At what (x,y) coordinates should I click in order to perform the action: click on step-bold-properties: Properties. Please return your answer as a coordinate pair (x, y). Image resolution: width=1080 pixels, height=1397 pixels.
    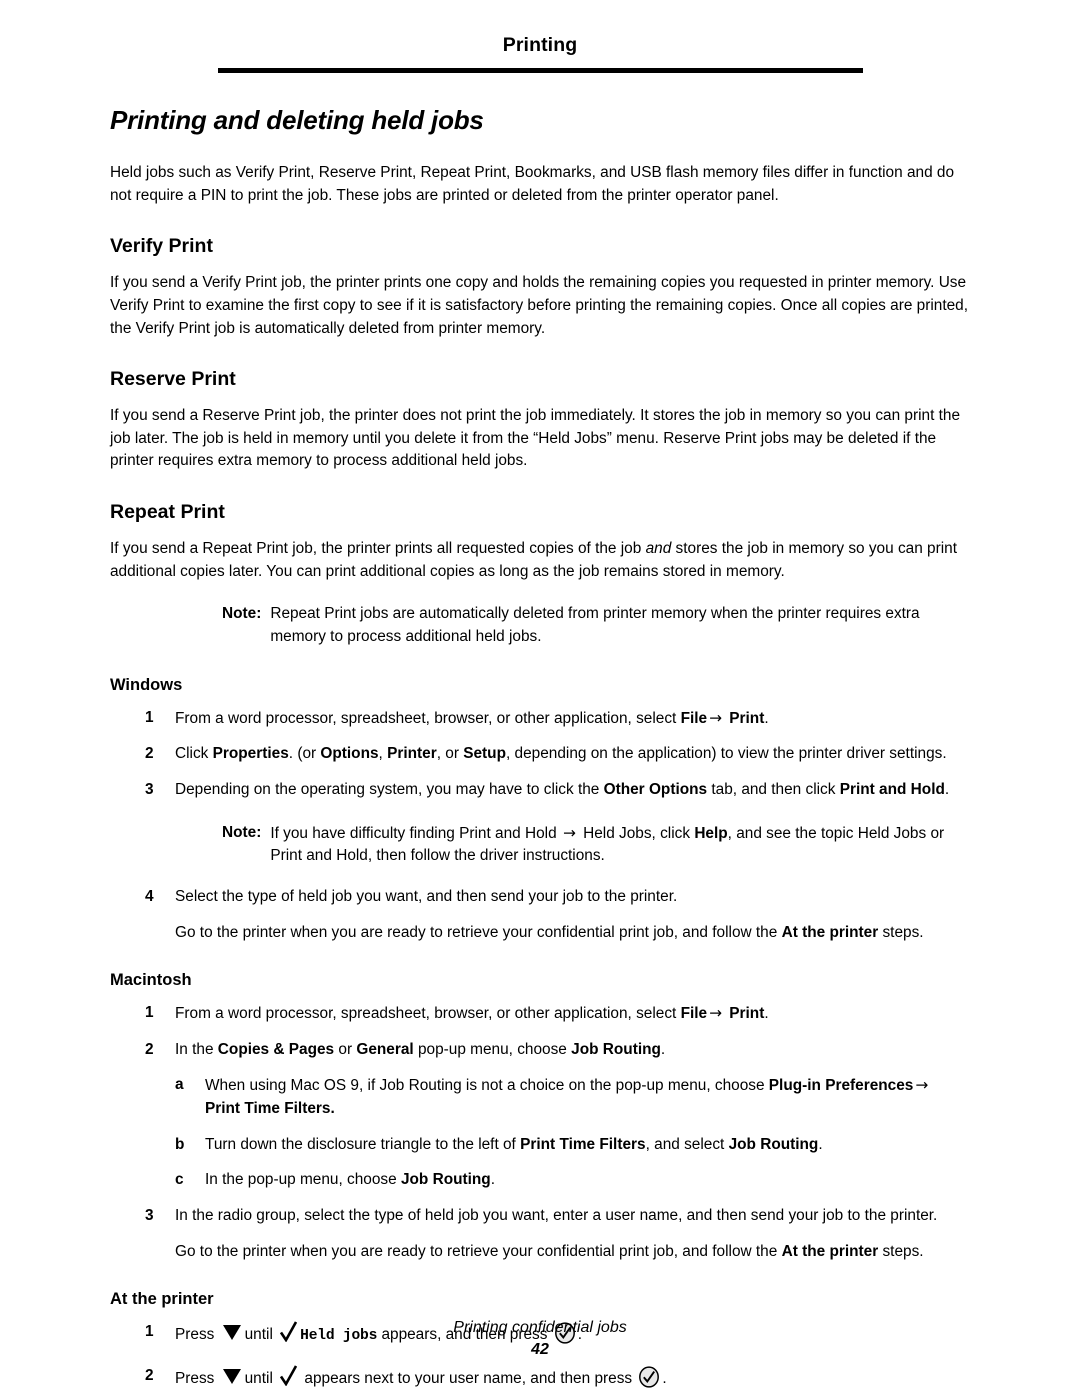
    Looking at the image, I should click on (250, 754).